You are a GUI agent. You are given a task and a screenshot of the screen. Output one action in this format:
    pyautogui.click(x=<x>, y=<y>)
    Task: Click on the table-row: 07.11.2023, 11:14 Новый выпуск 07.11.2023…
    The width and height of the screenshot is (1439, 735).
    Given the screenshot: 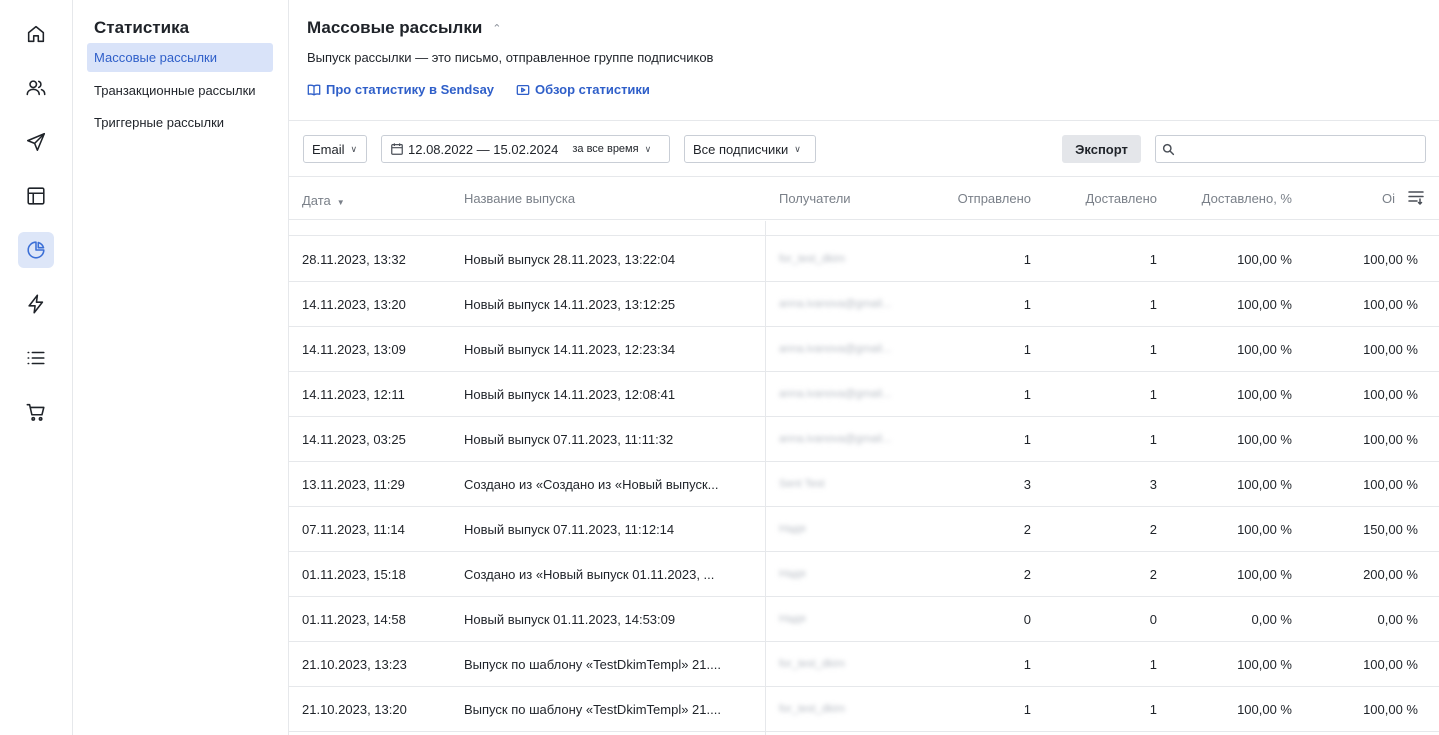 What is the action you would take?
    pyautogui.click(x=864, y=529)
    